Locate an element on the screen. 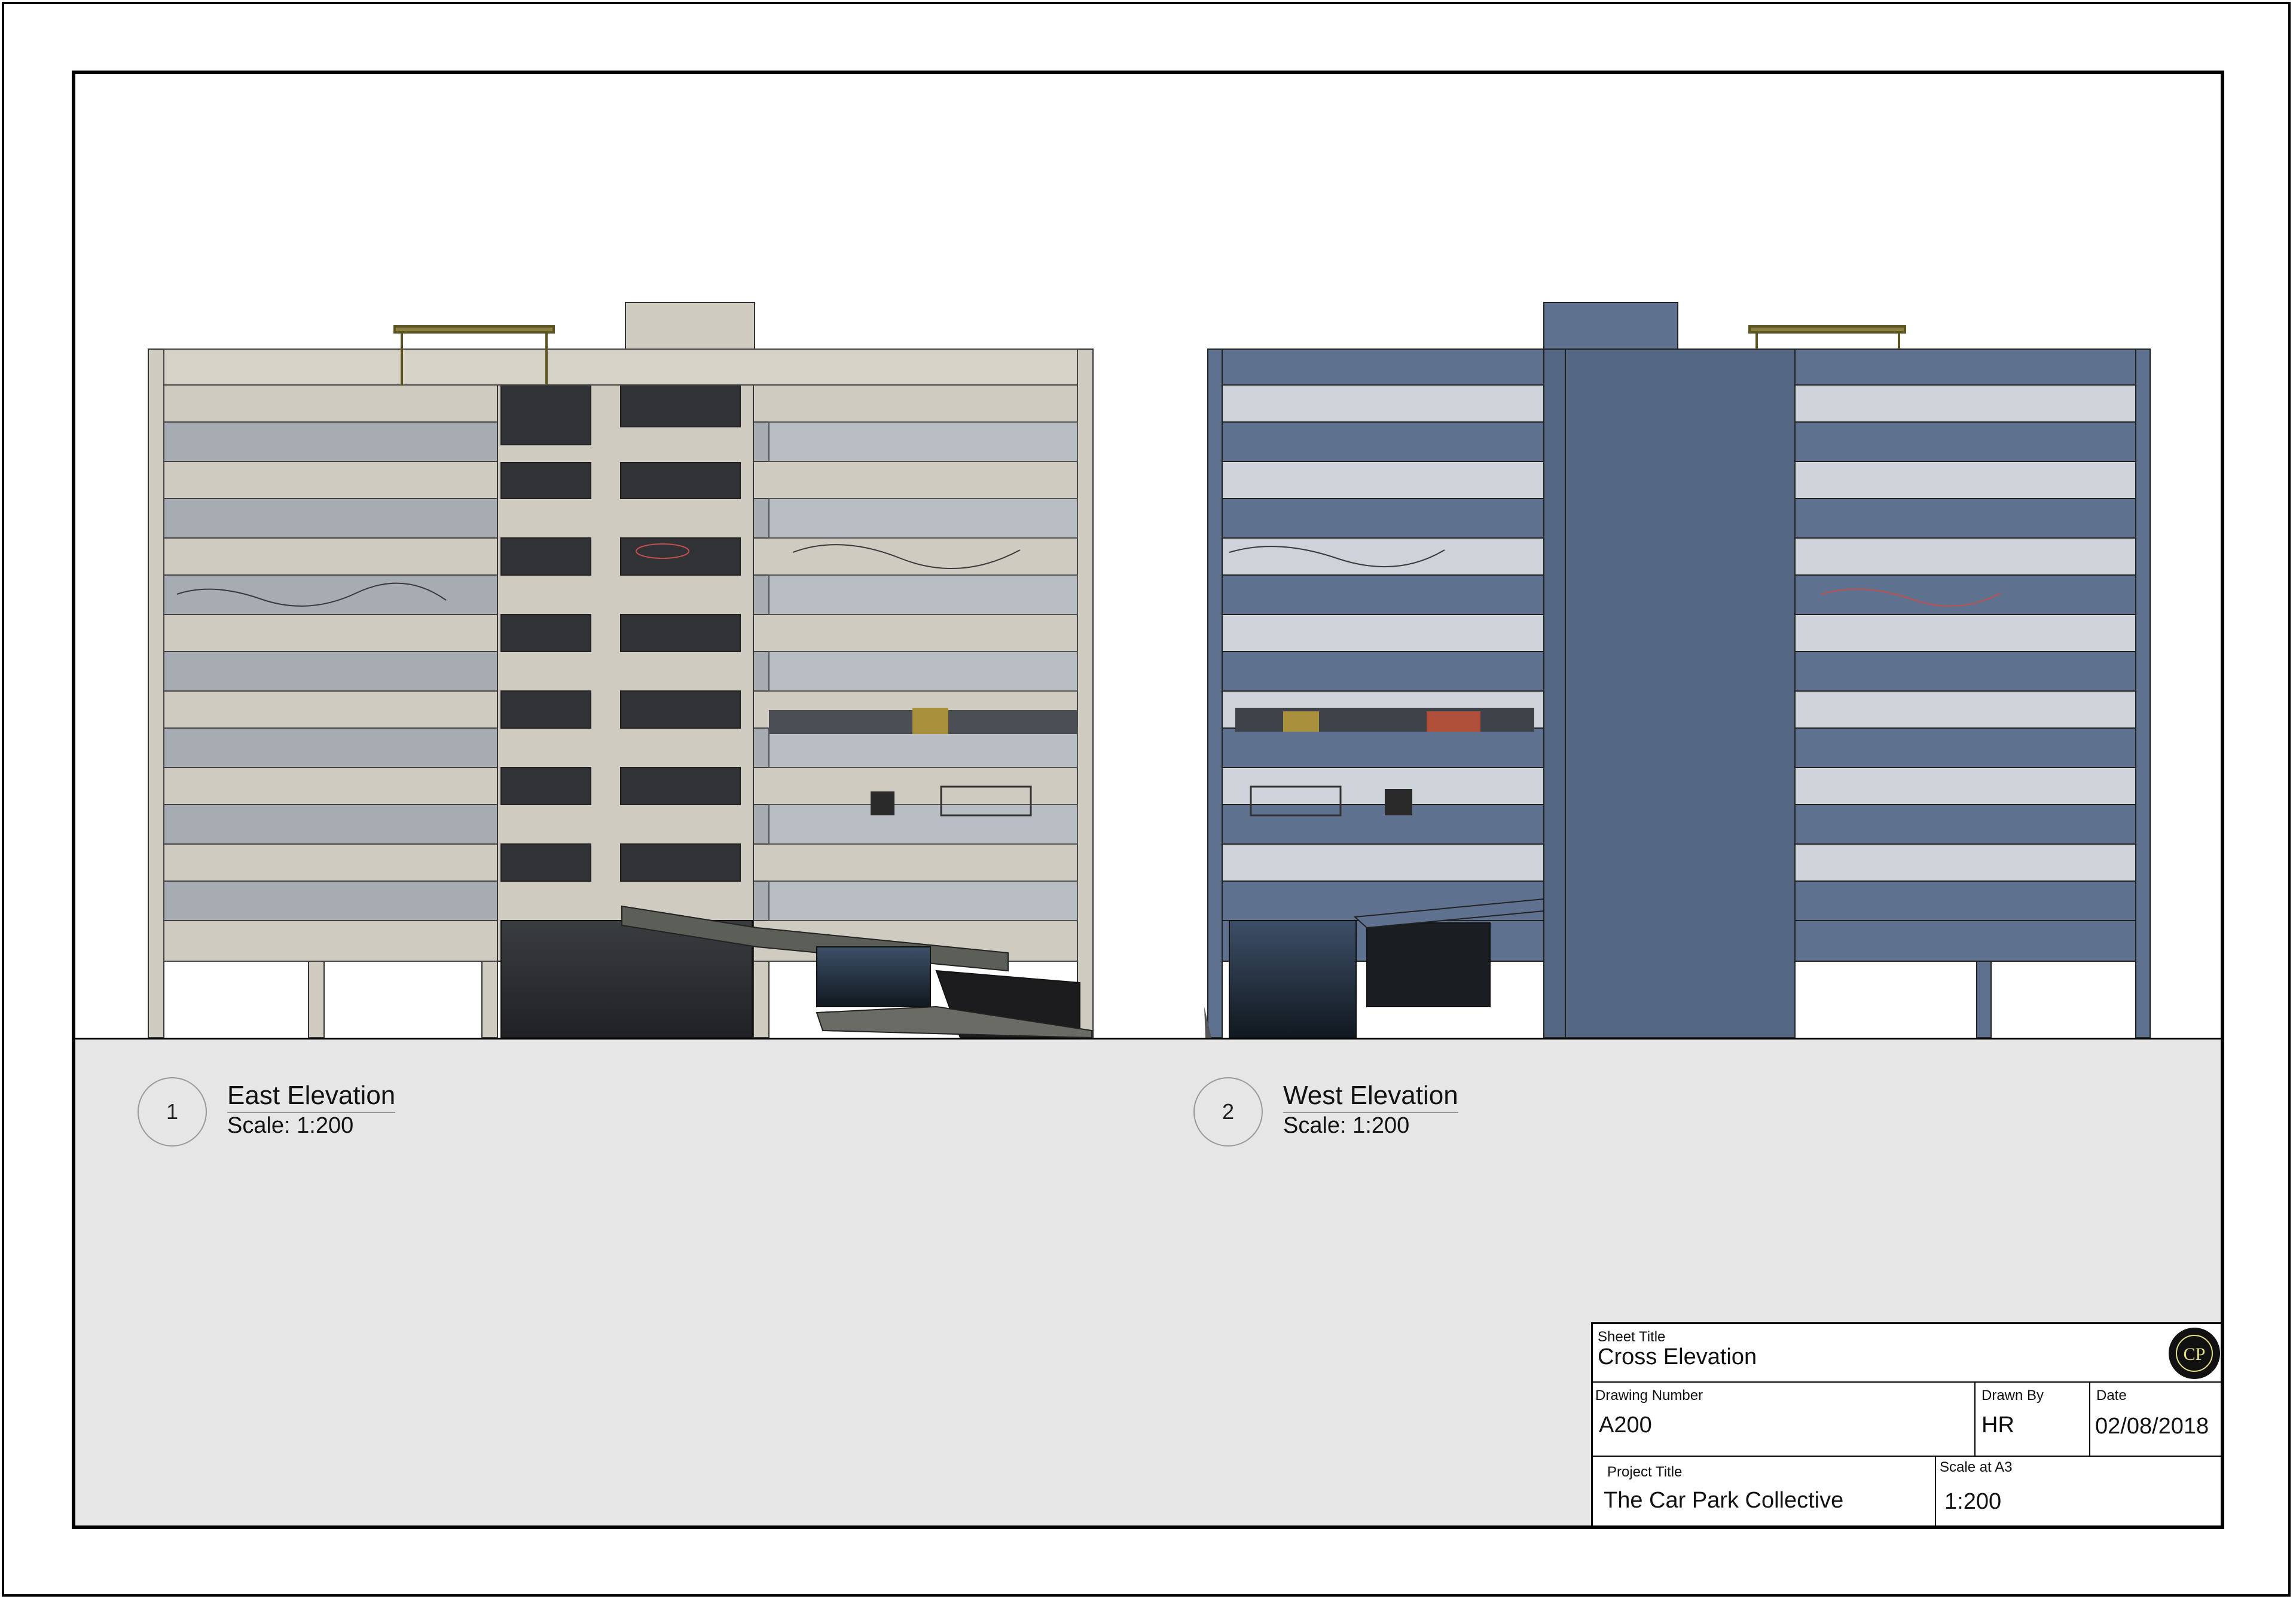 Image resolution: width=2296 pixels, height=1602 pixels. view-number-circle: 1 is located at coordinates (172, 1112).